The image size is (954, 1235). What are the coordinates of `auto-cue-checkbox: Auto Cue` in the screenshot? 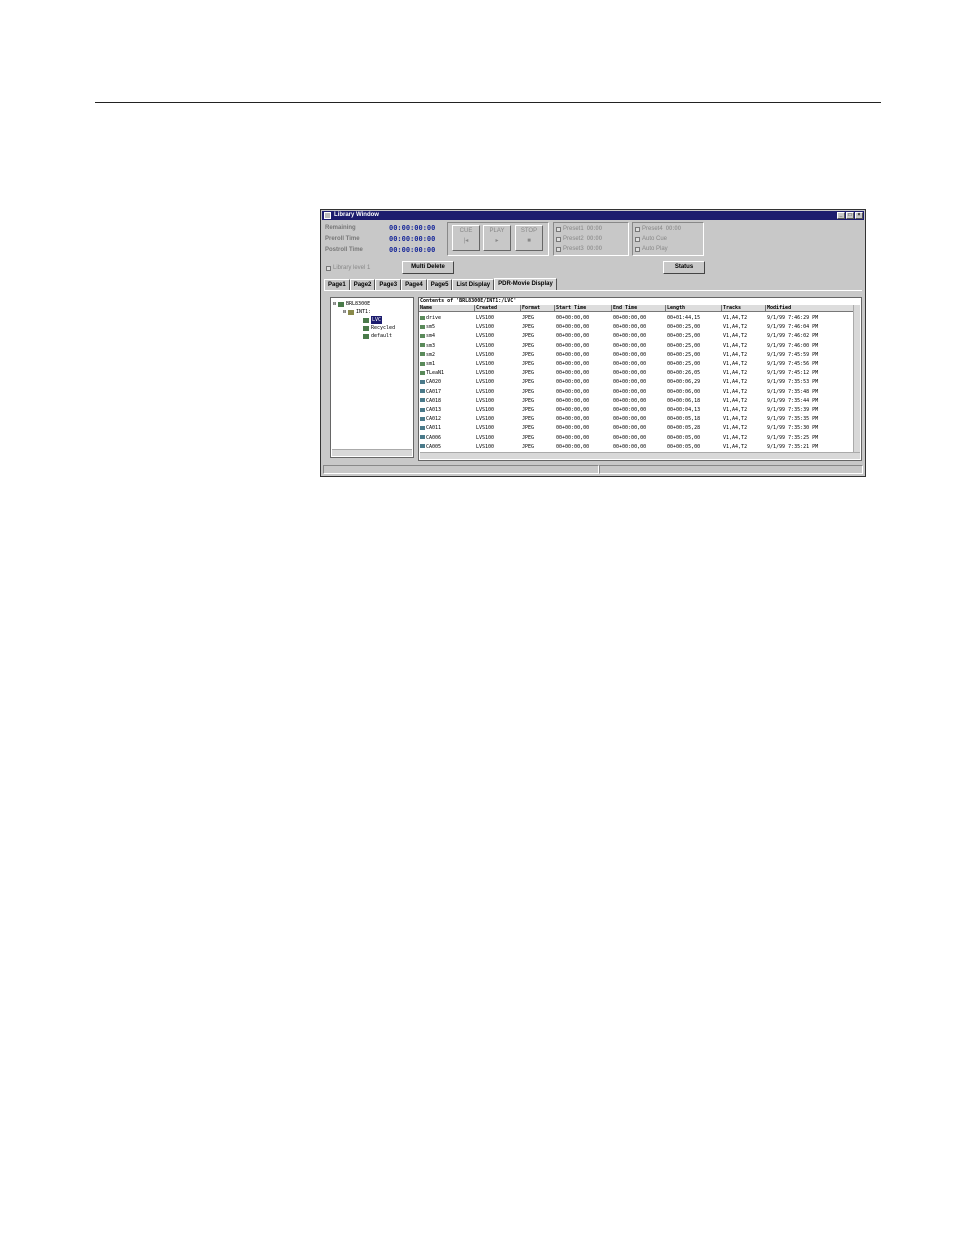 It's located at (668, 239).